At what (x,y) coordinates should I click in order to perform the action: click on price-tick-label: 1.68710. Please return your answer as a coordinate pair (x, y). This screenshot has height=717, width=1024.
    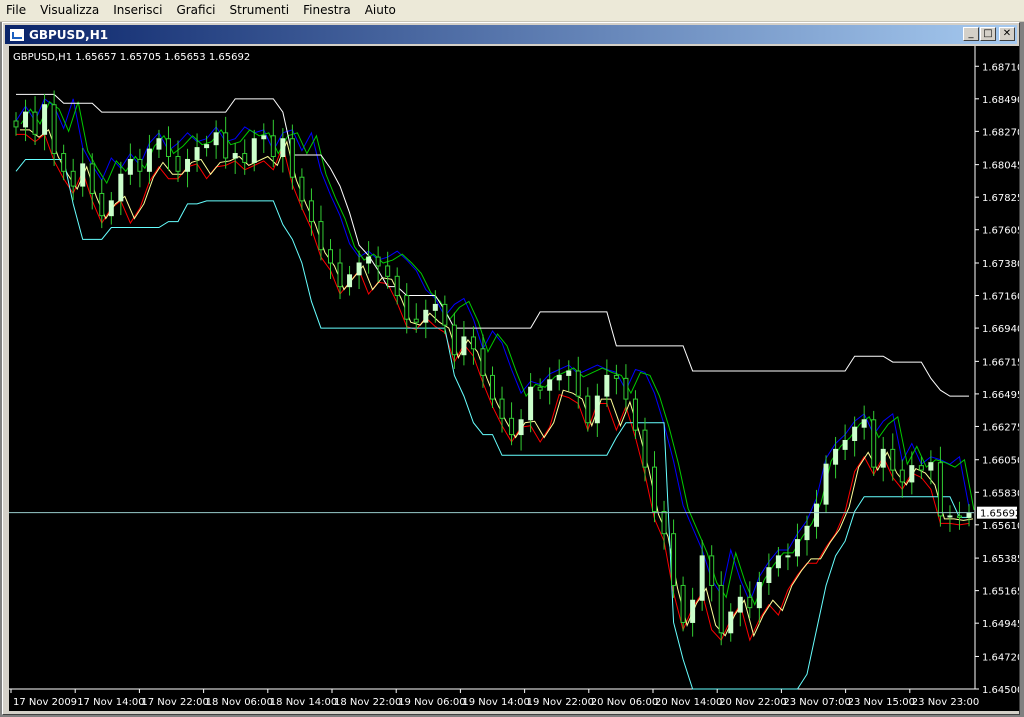
    Looking at the image, I should click on (1000, 67).